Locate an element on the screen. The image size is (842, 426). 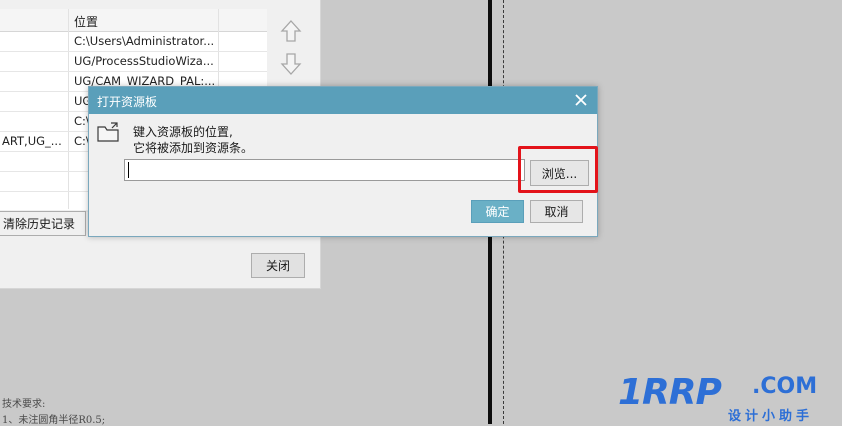
arrow-down-icon is located at coordinates (291, 64).